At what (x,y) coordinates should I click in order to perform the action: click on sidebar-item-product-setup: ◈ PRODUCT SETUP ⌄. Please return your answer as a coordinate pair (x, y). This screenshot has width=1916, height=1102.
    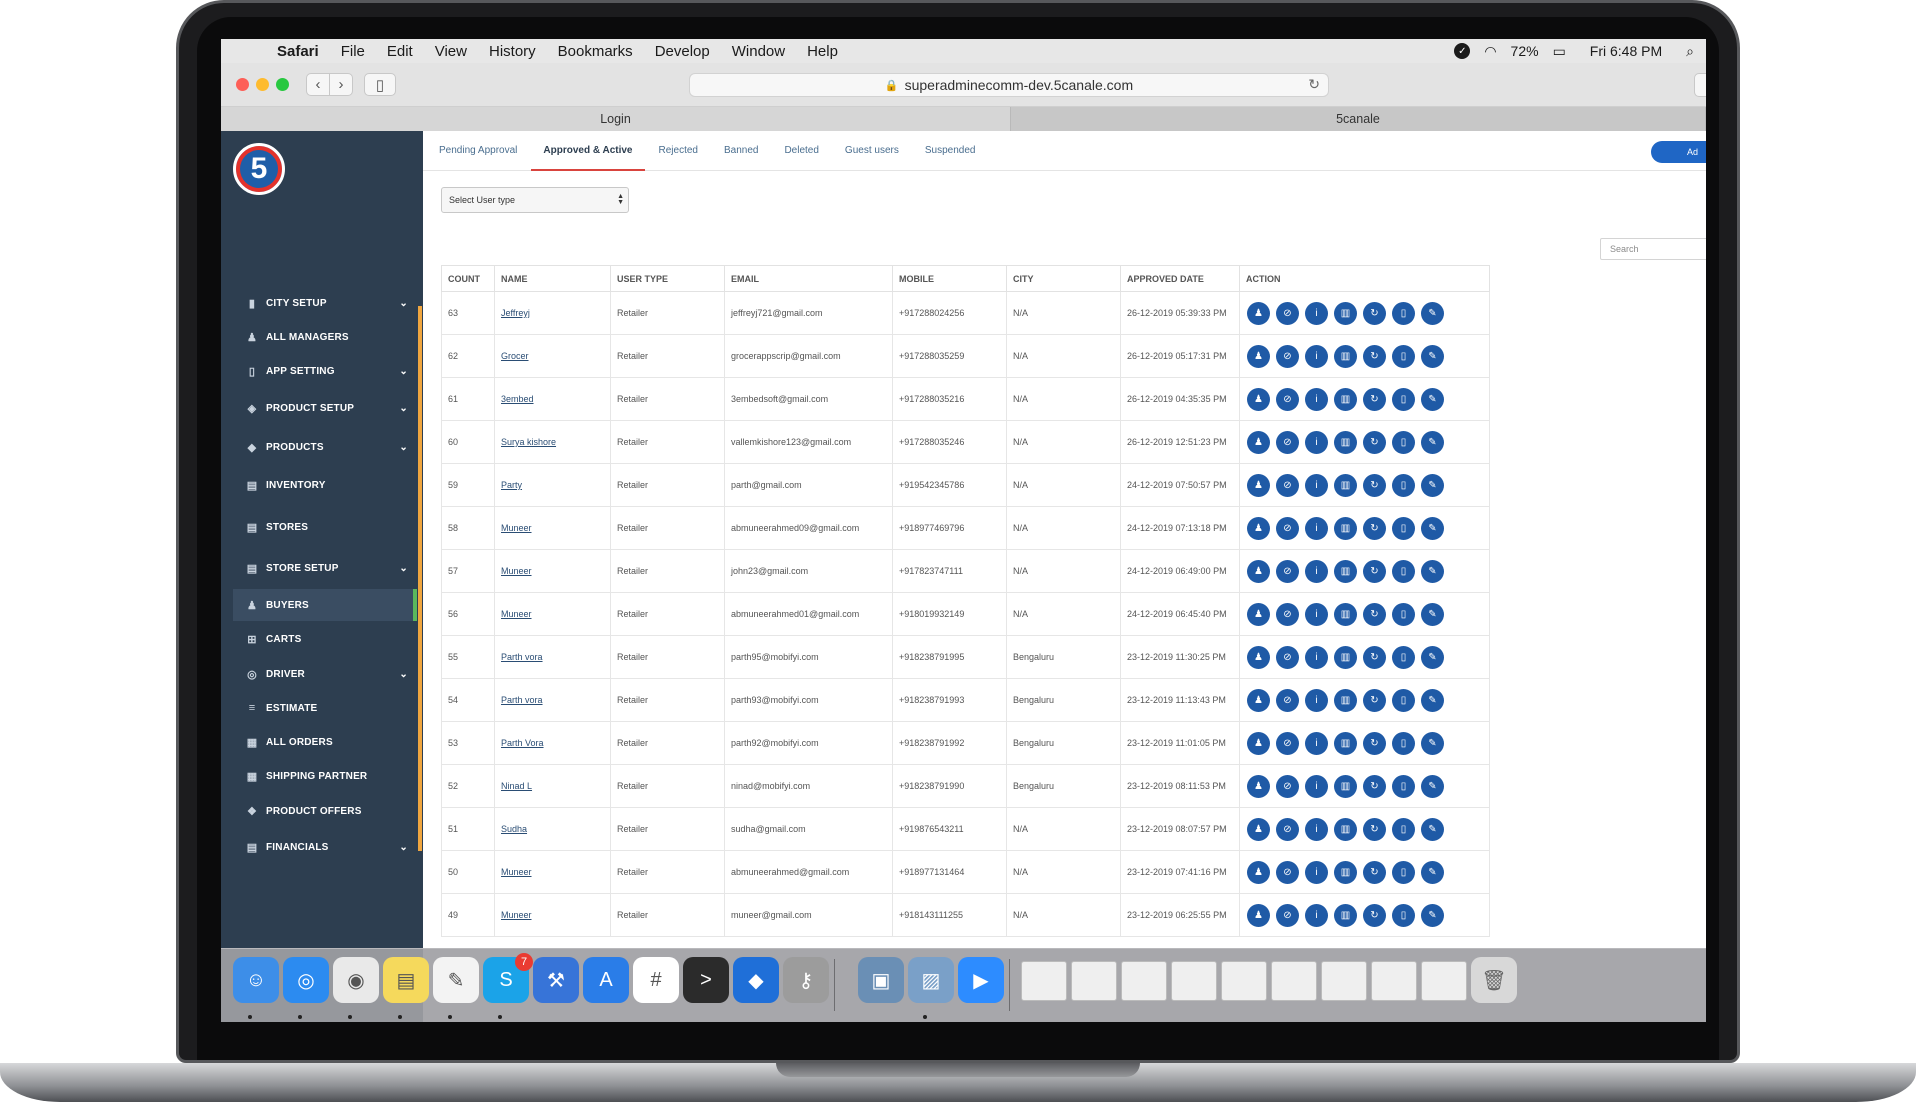
    Looking at the image, I should click on (323, 408).